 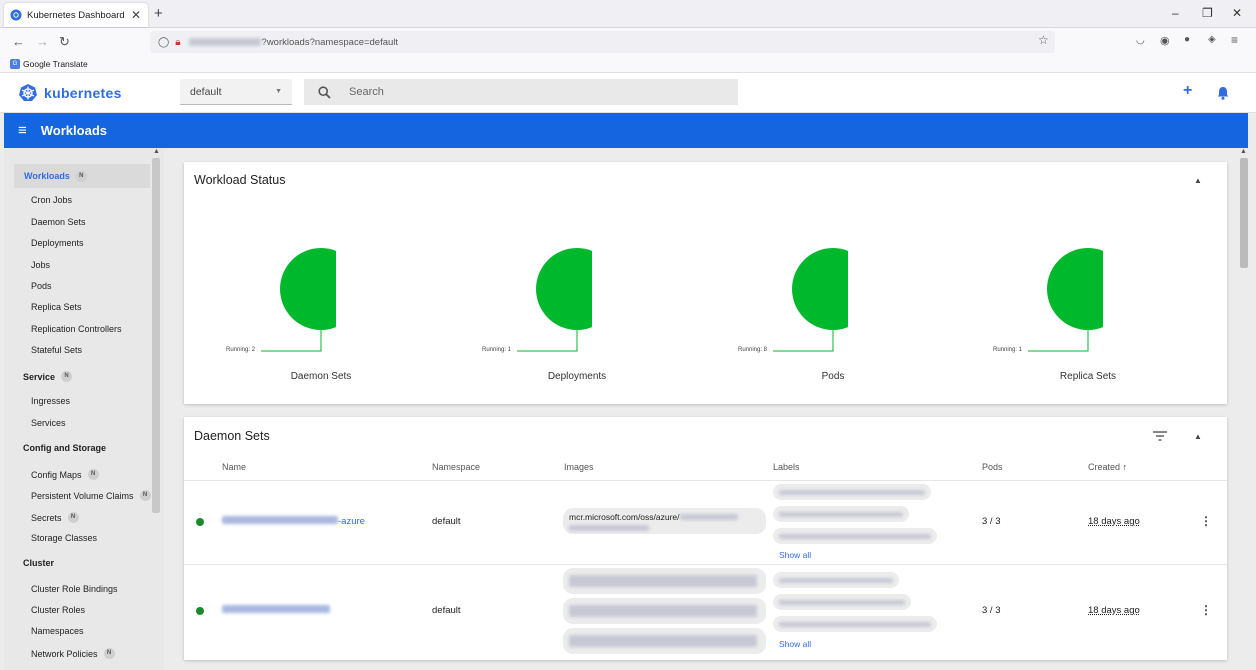 I want to click on sidebar-item-namespaces: Namespaces, so click(x=57, y=631).